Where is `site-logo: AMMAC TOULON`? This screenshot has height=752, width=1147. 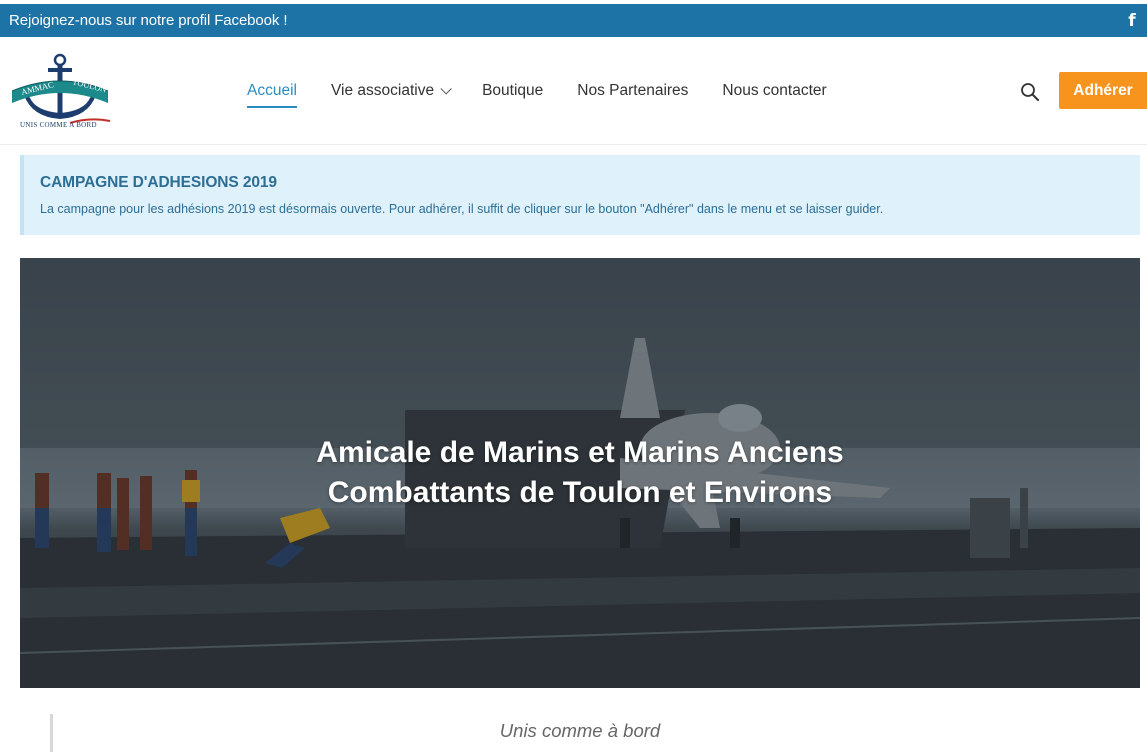 site-logo: AMMAC TOULON is located at coordinates (62, 91).